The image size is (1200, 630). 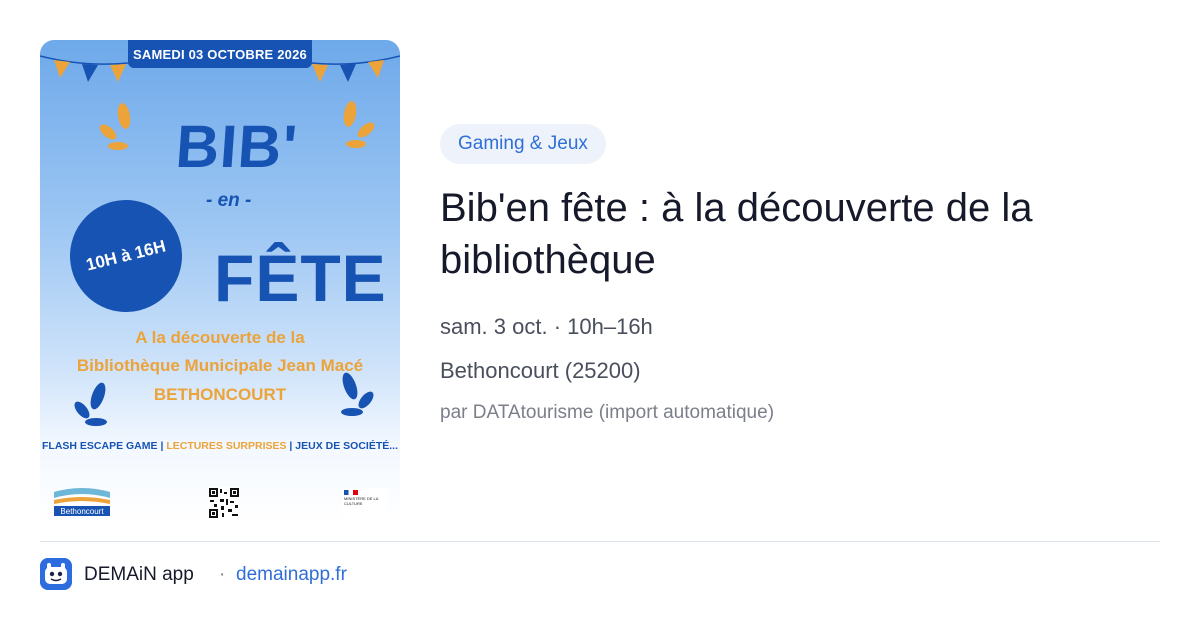 I want to click on demain-app-icon, so click(x=56, y=574).